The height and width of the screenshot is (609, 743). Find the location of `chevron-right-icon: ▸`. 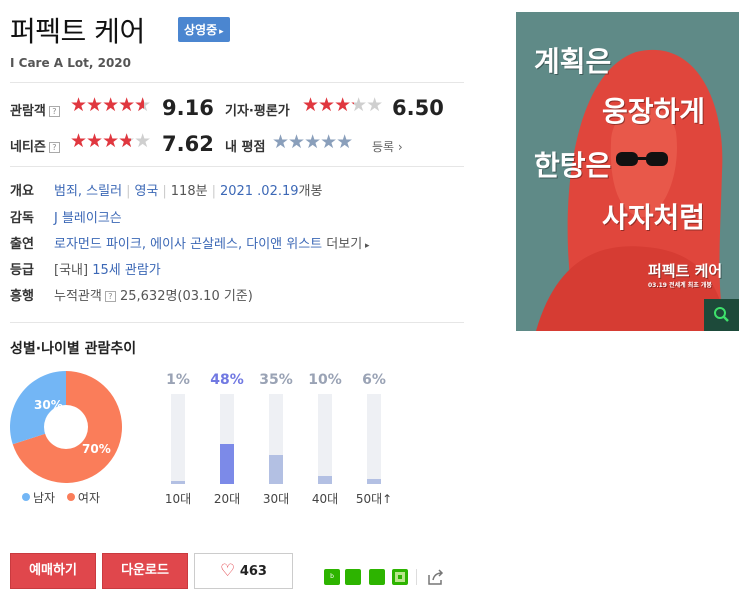

chevron-right-icon: ▸ is located at coordinates (221, 32).